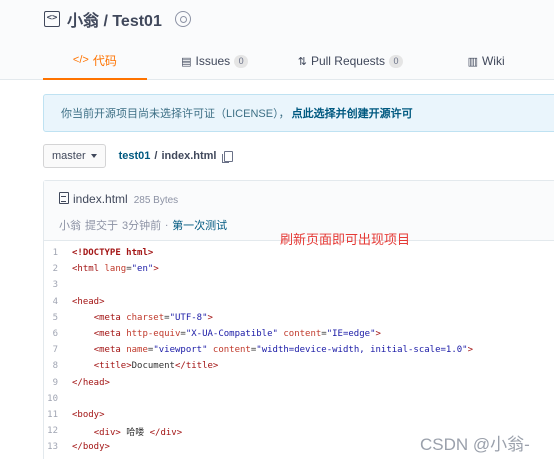 This screenshot has width=554, height=459. Describe the element at coordinates (80, 60) in the screenshot. I see `tab-icon: </>` at that location.